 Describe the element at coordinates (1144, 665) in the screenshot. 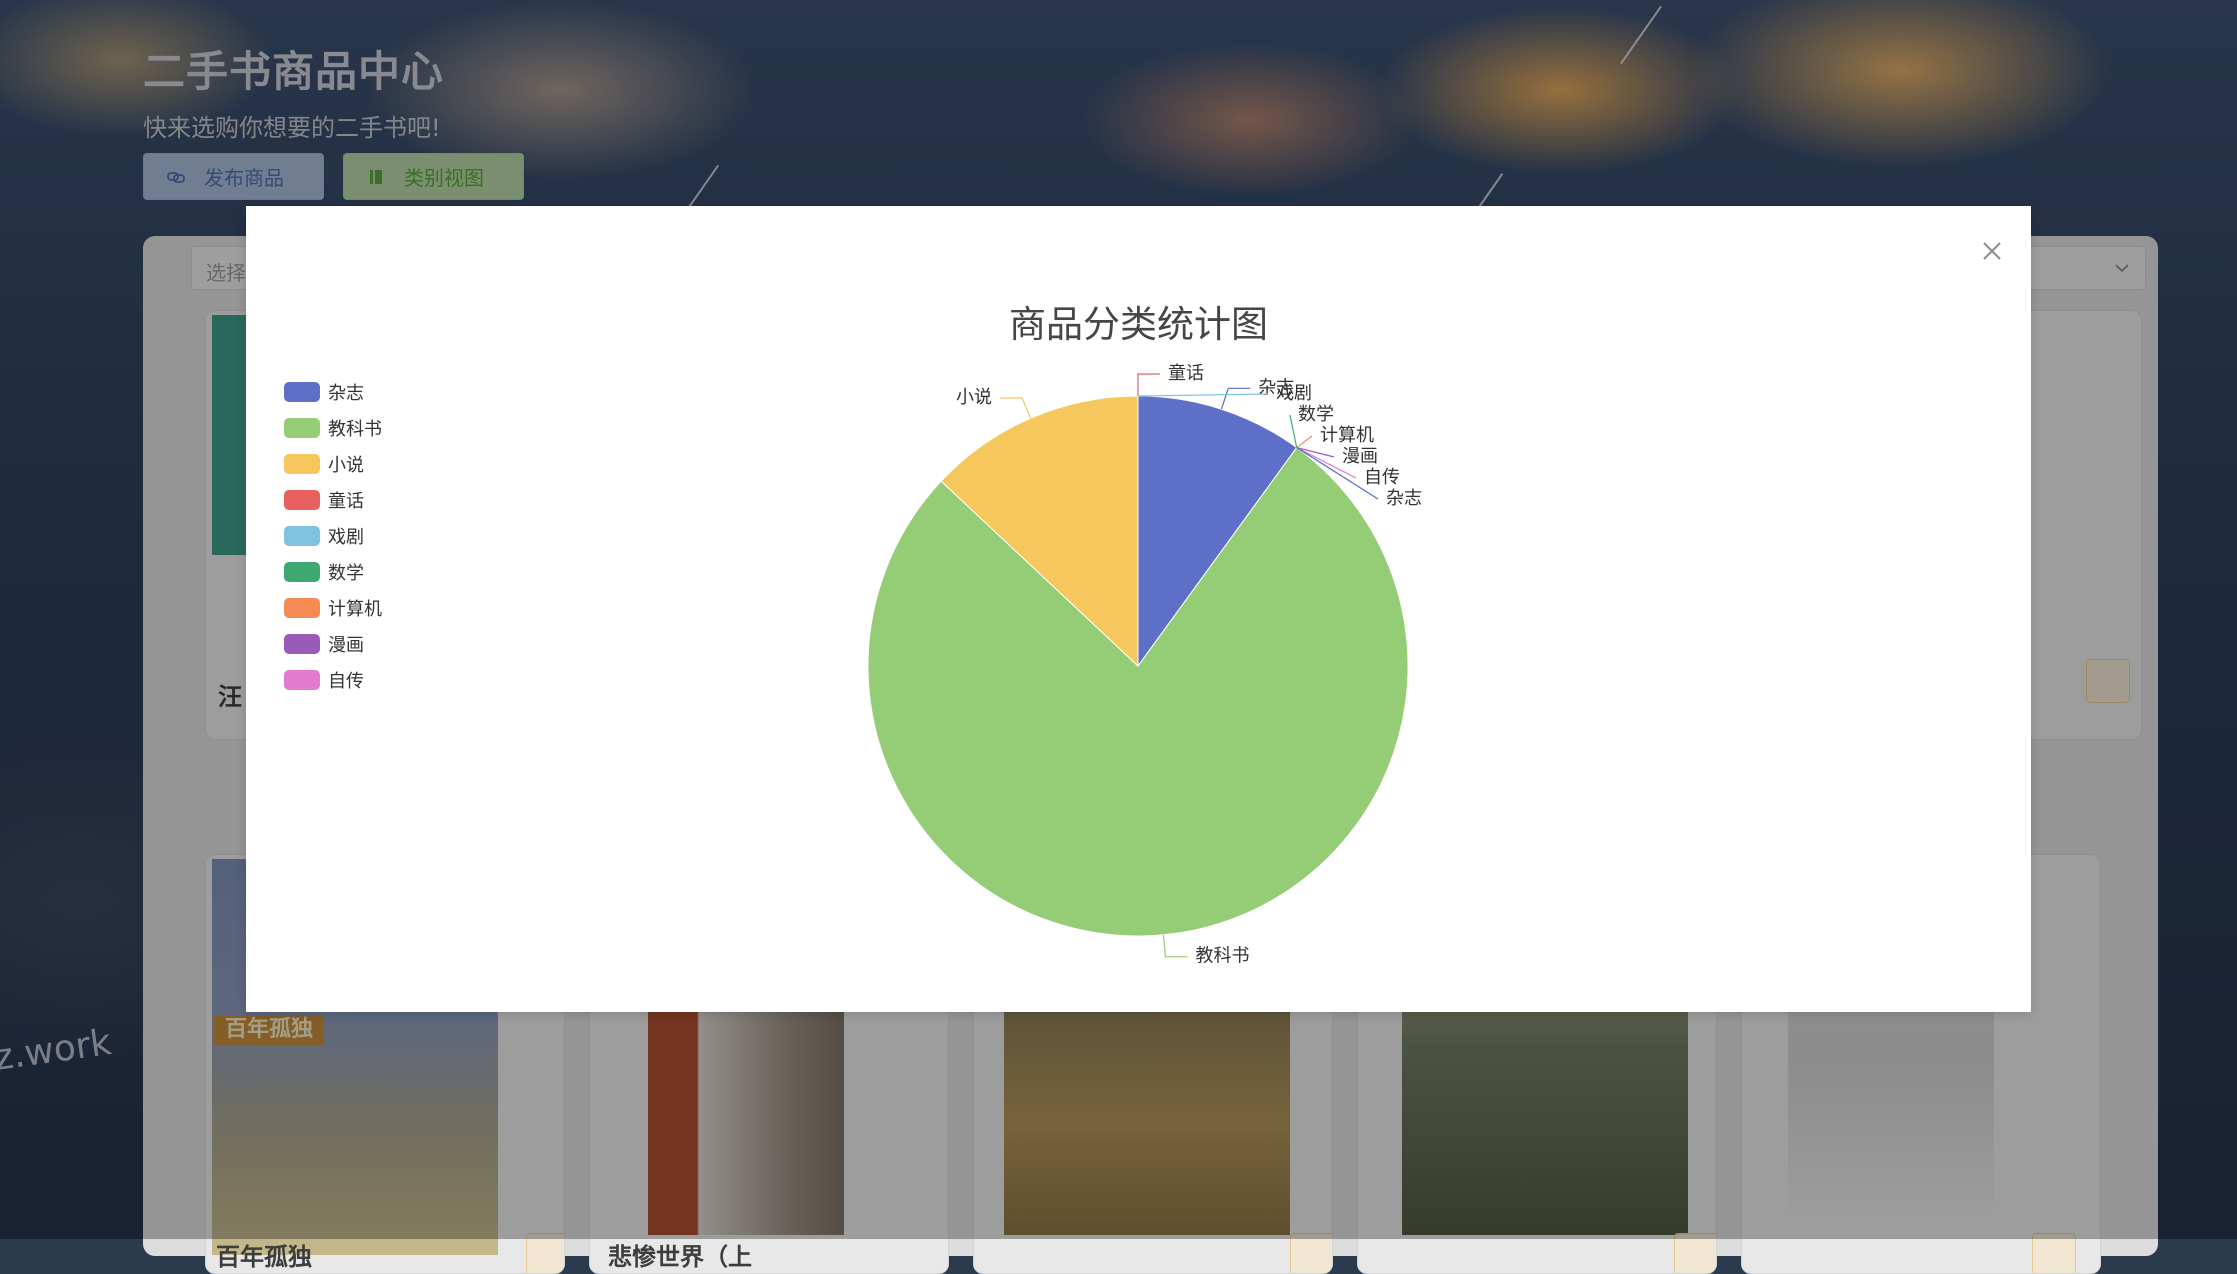

I see `pie-chart: 杂志教科书小说童话戏剧数学计算机漫画自传杂志` at that location.